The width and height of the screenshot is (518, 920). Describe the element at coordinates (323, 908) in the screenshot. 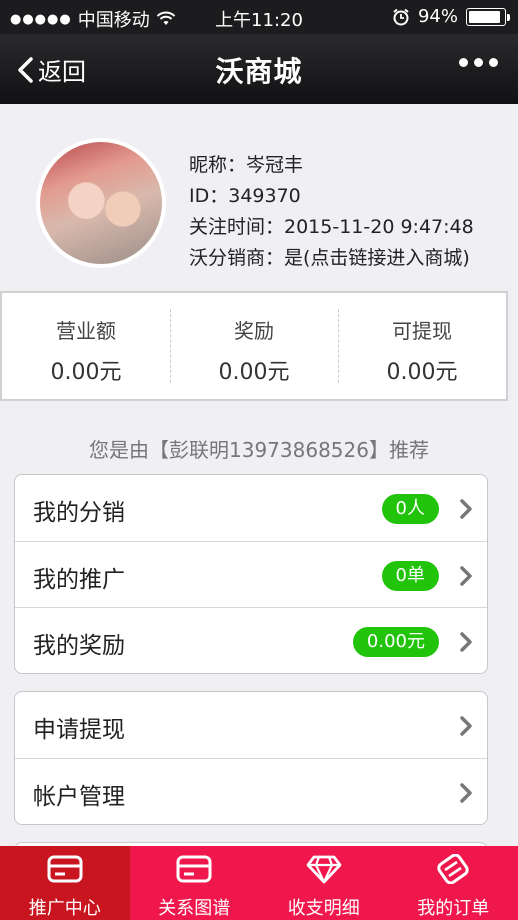

I see `tab-label: 收支明细` at that location.